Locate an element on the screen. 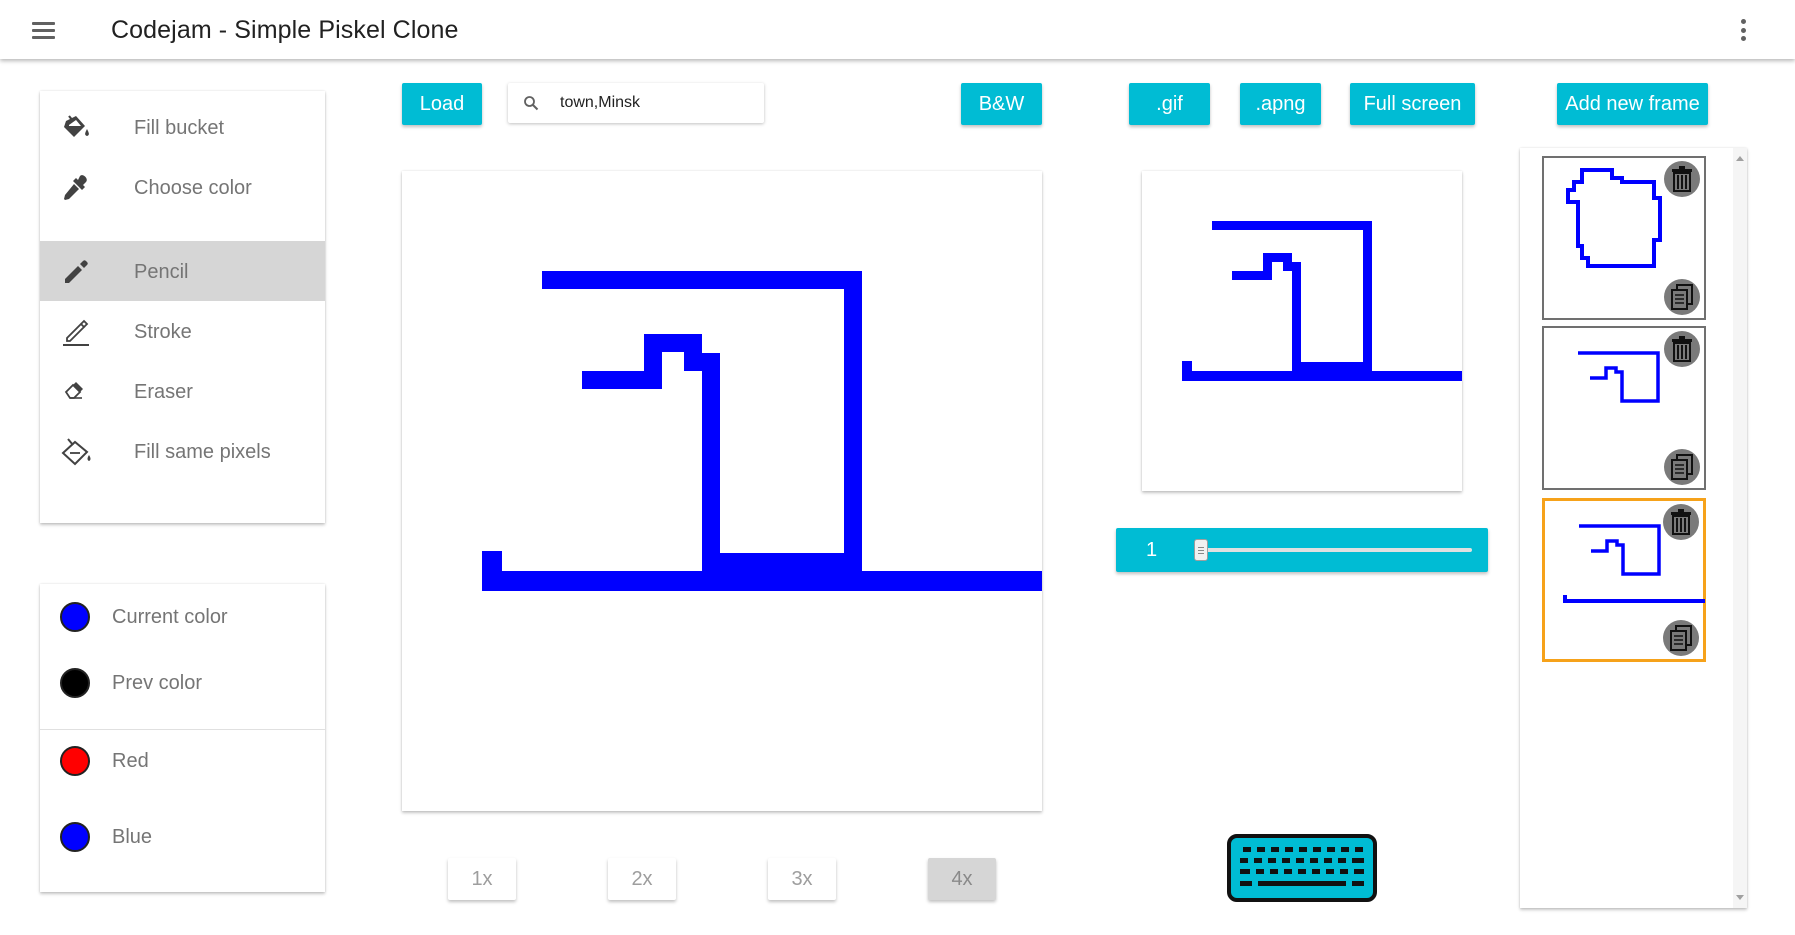 Image resolution: width=1795 pixels, height=935 pixels. app-bar: Codejam - Simple Piskel Clone is located at coordinates (897, 29).